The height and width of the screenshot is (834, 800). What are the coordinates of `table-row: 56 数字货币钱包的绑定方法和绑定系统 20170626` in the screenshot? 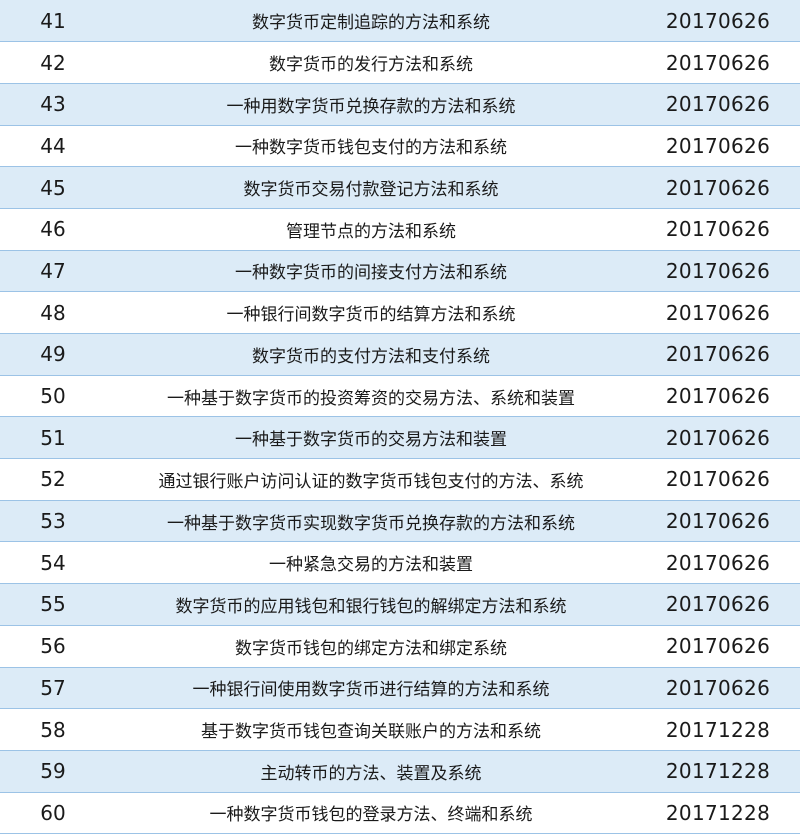 It's located at (400, 646).